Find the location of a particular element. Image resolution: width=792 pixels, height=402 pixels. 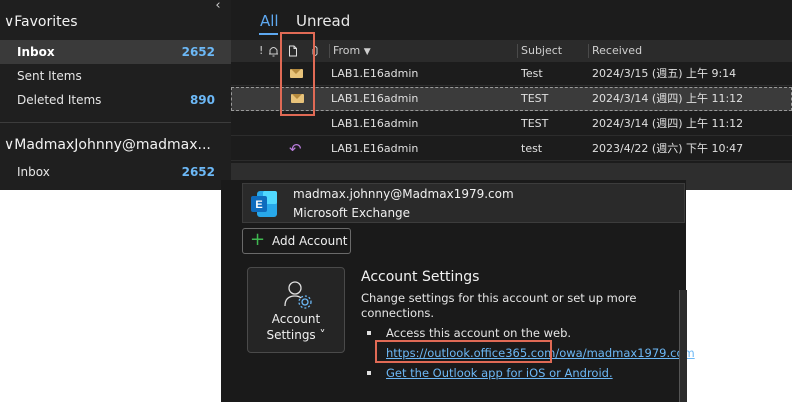

favorites-label: Favorites is located at coordinates (46, 22).